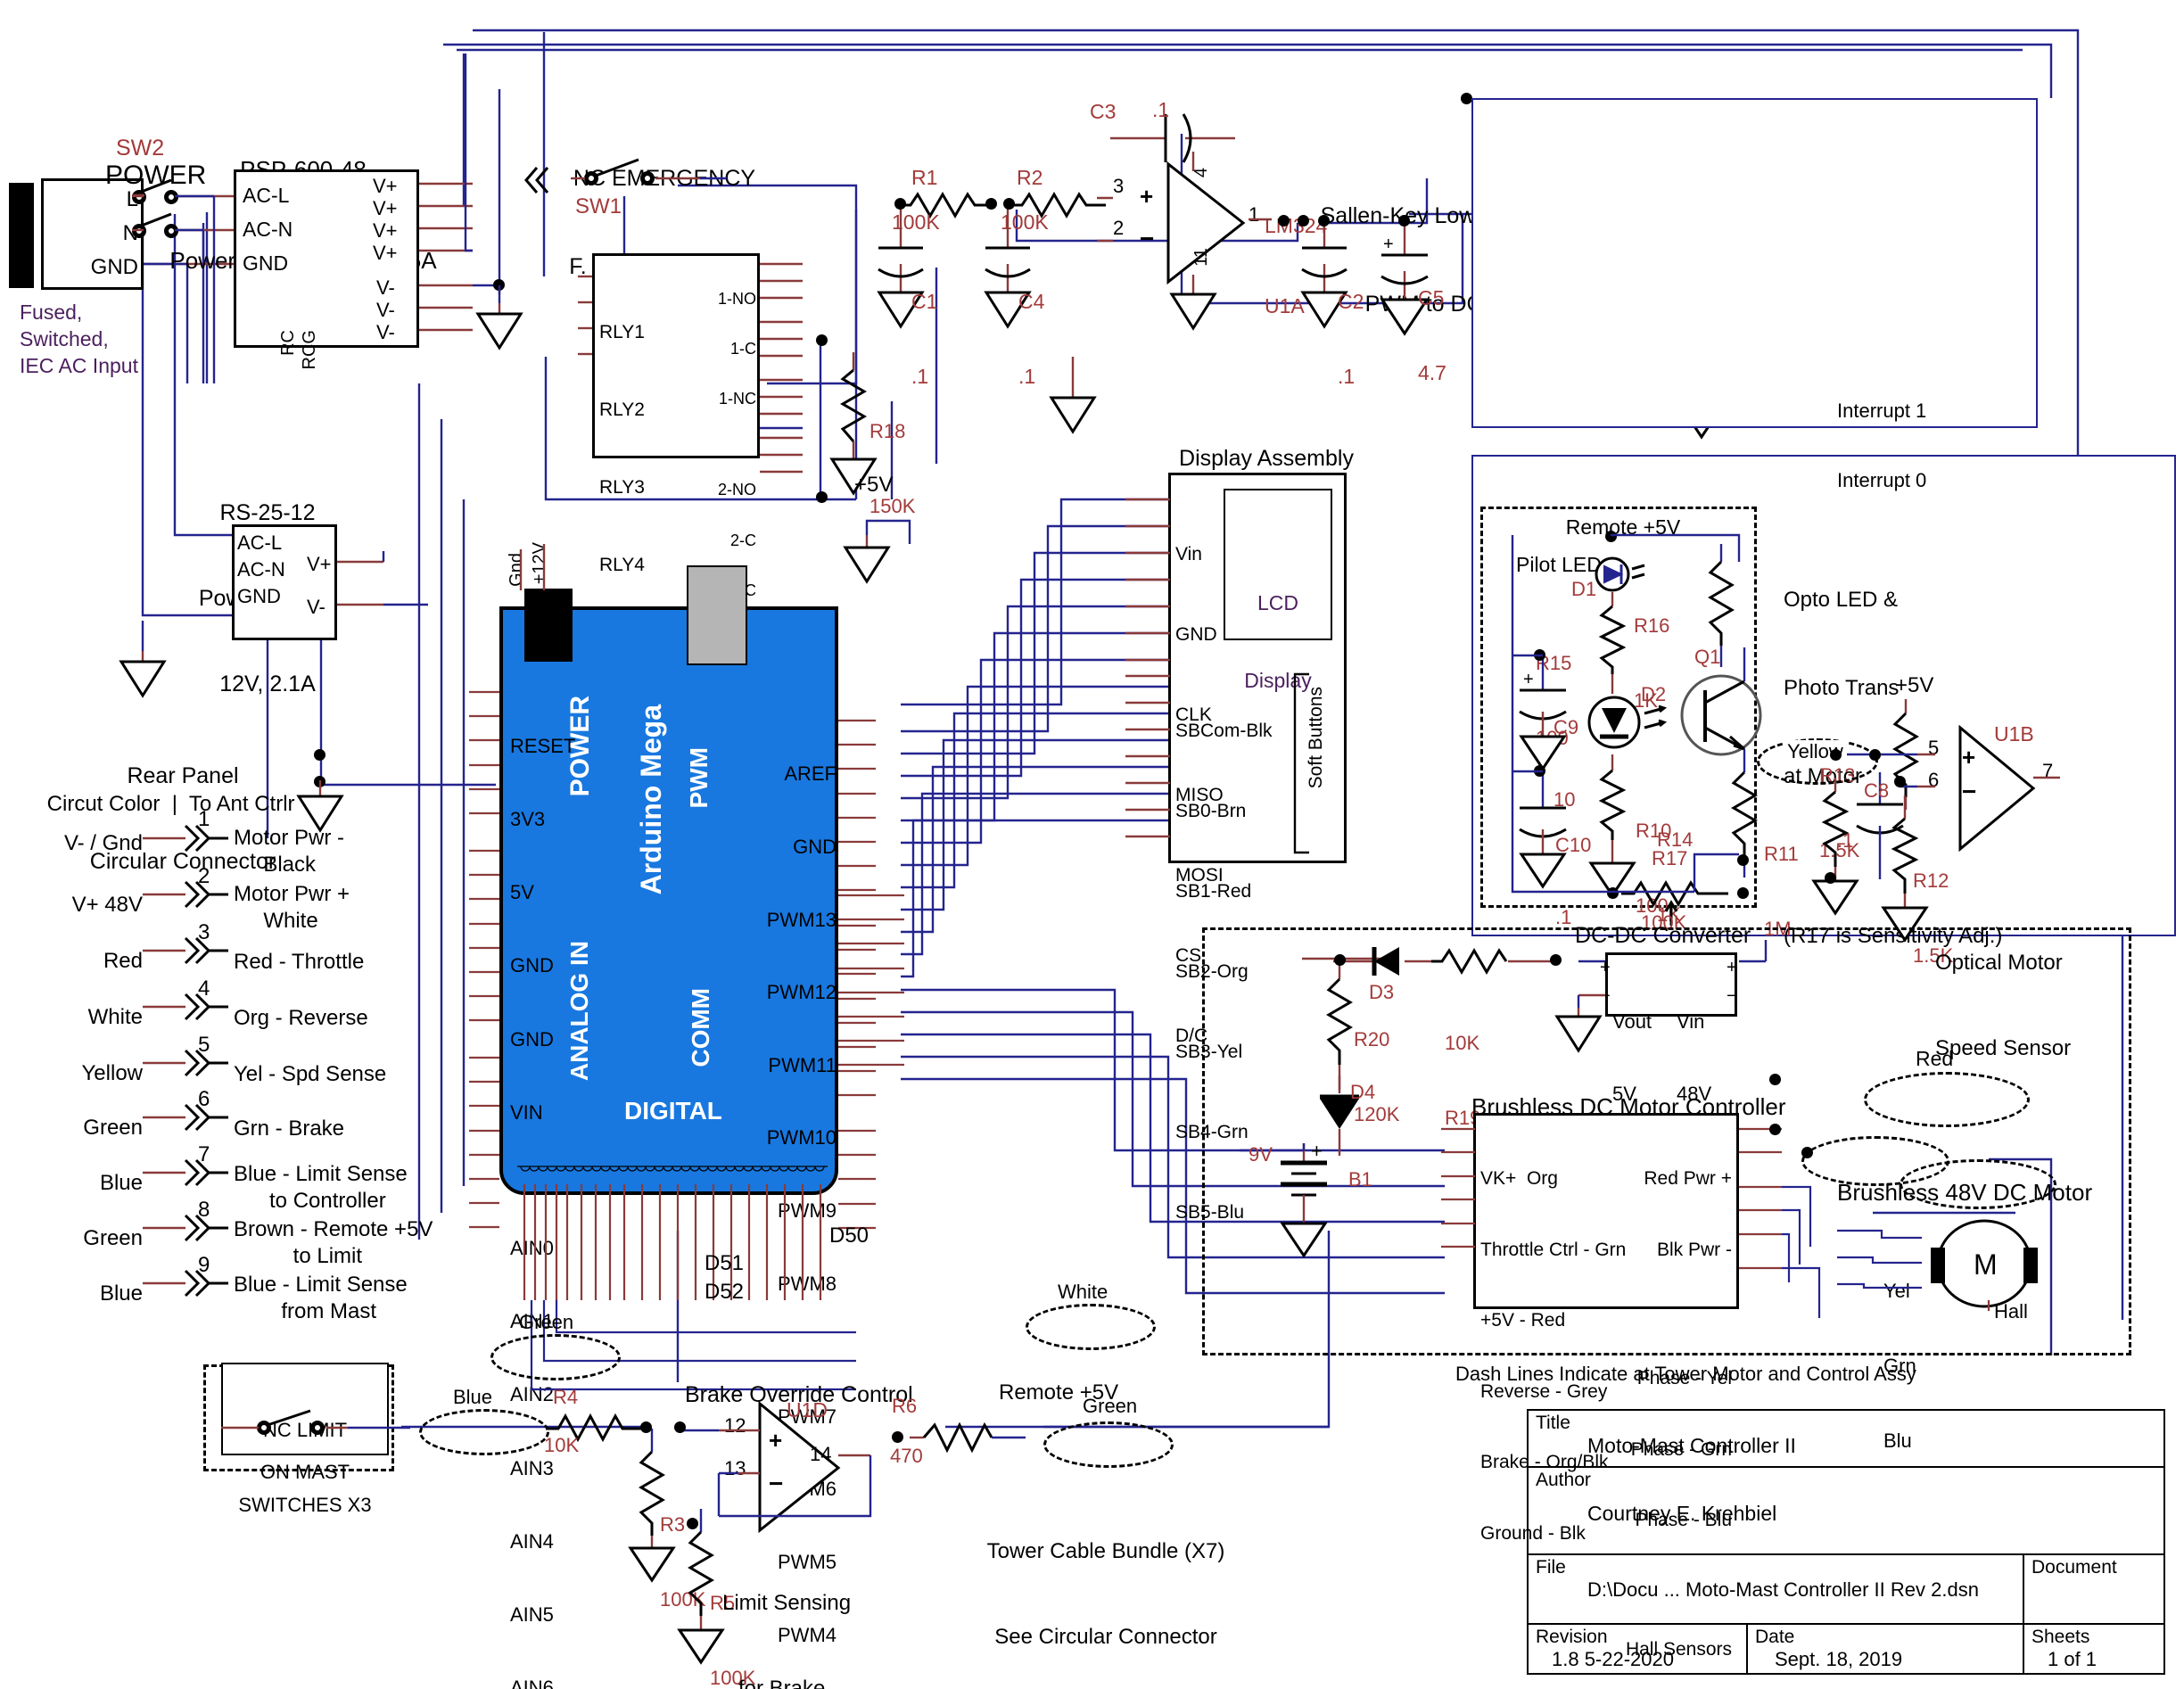  I want to click on relay-pin-rly4: RLY4, so click(622, 565).